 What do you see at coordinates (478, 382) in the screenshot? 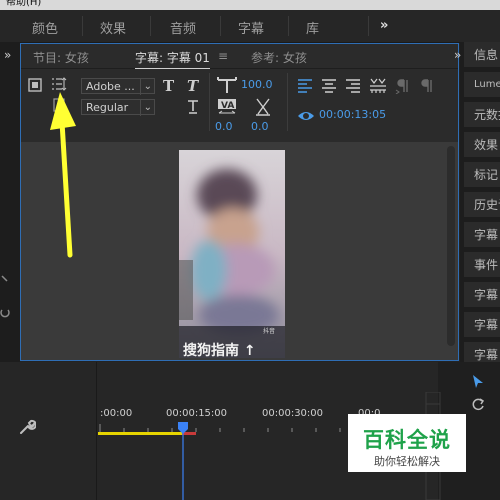
I see `selection-tool-icon` at bounding box center [478, 382].